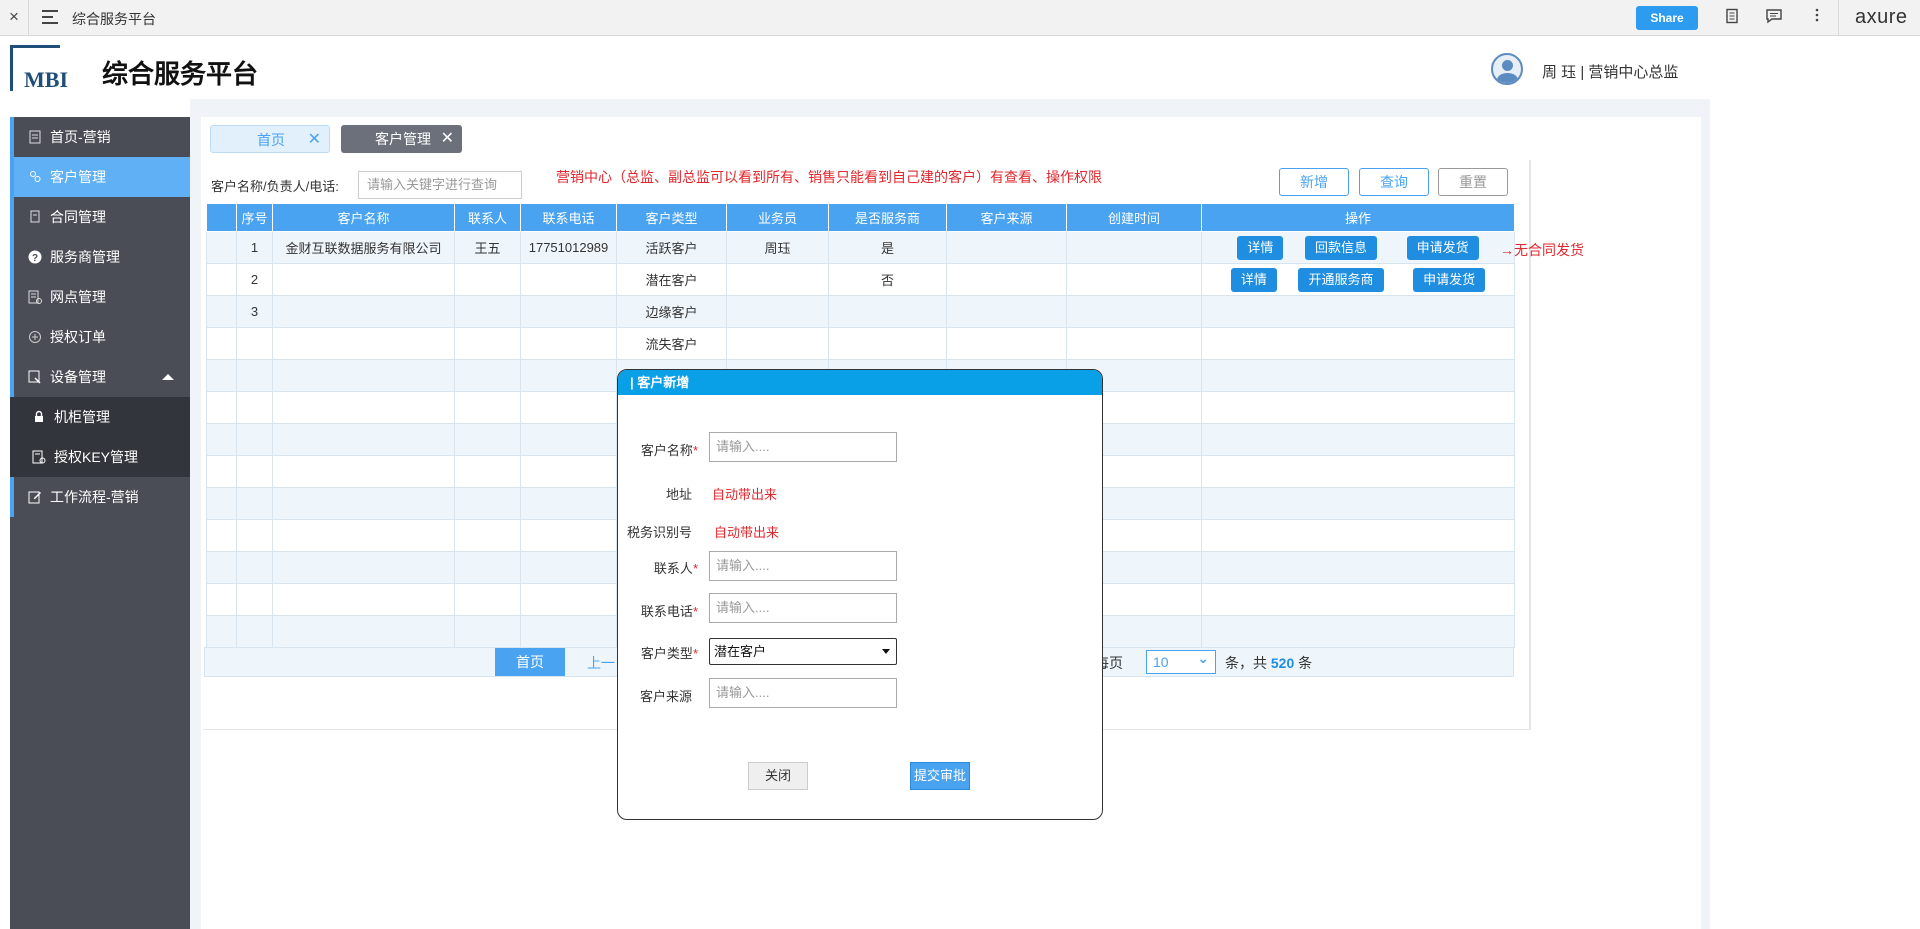 Image resolution: width=1920 pixels, height=929 pixels. What do you see at coordinates (1817, 18) in the screenshot?
I see `more-vertical-icon` at bounding box center [1817, 18].